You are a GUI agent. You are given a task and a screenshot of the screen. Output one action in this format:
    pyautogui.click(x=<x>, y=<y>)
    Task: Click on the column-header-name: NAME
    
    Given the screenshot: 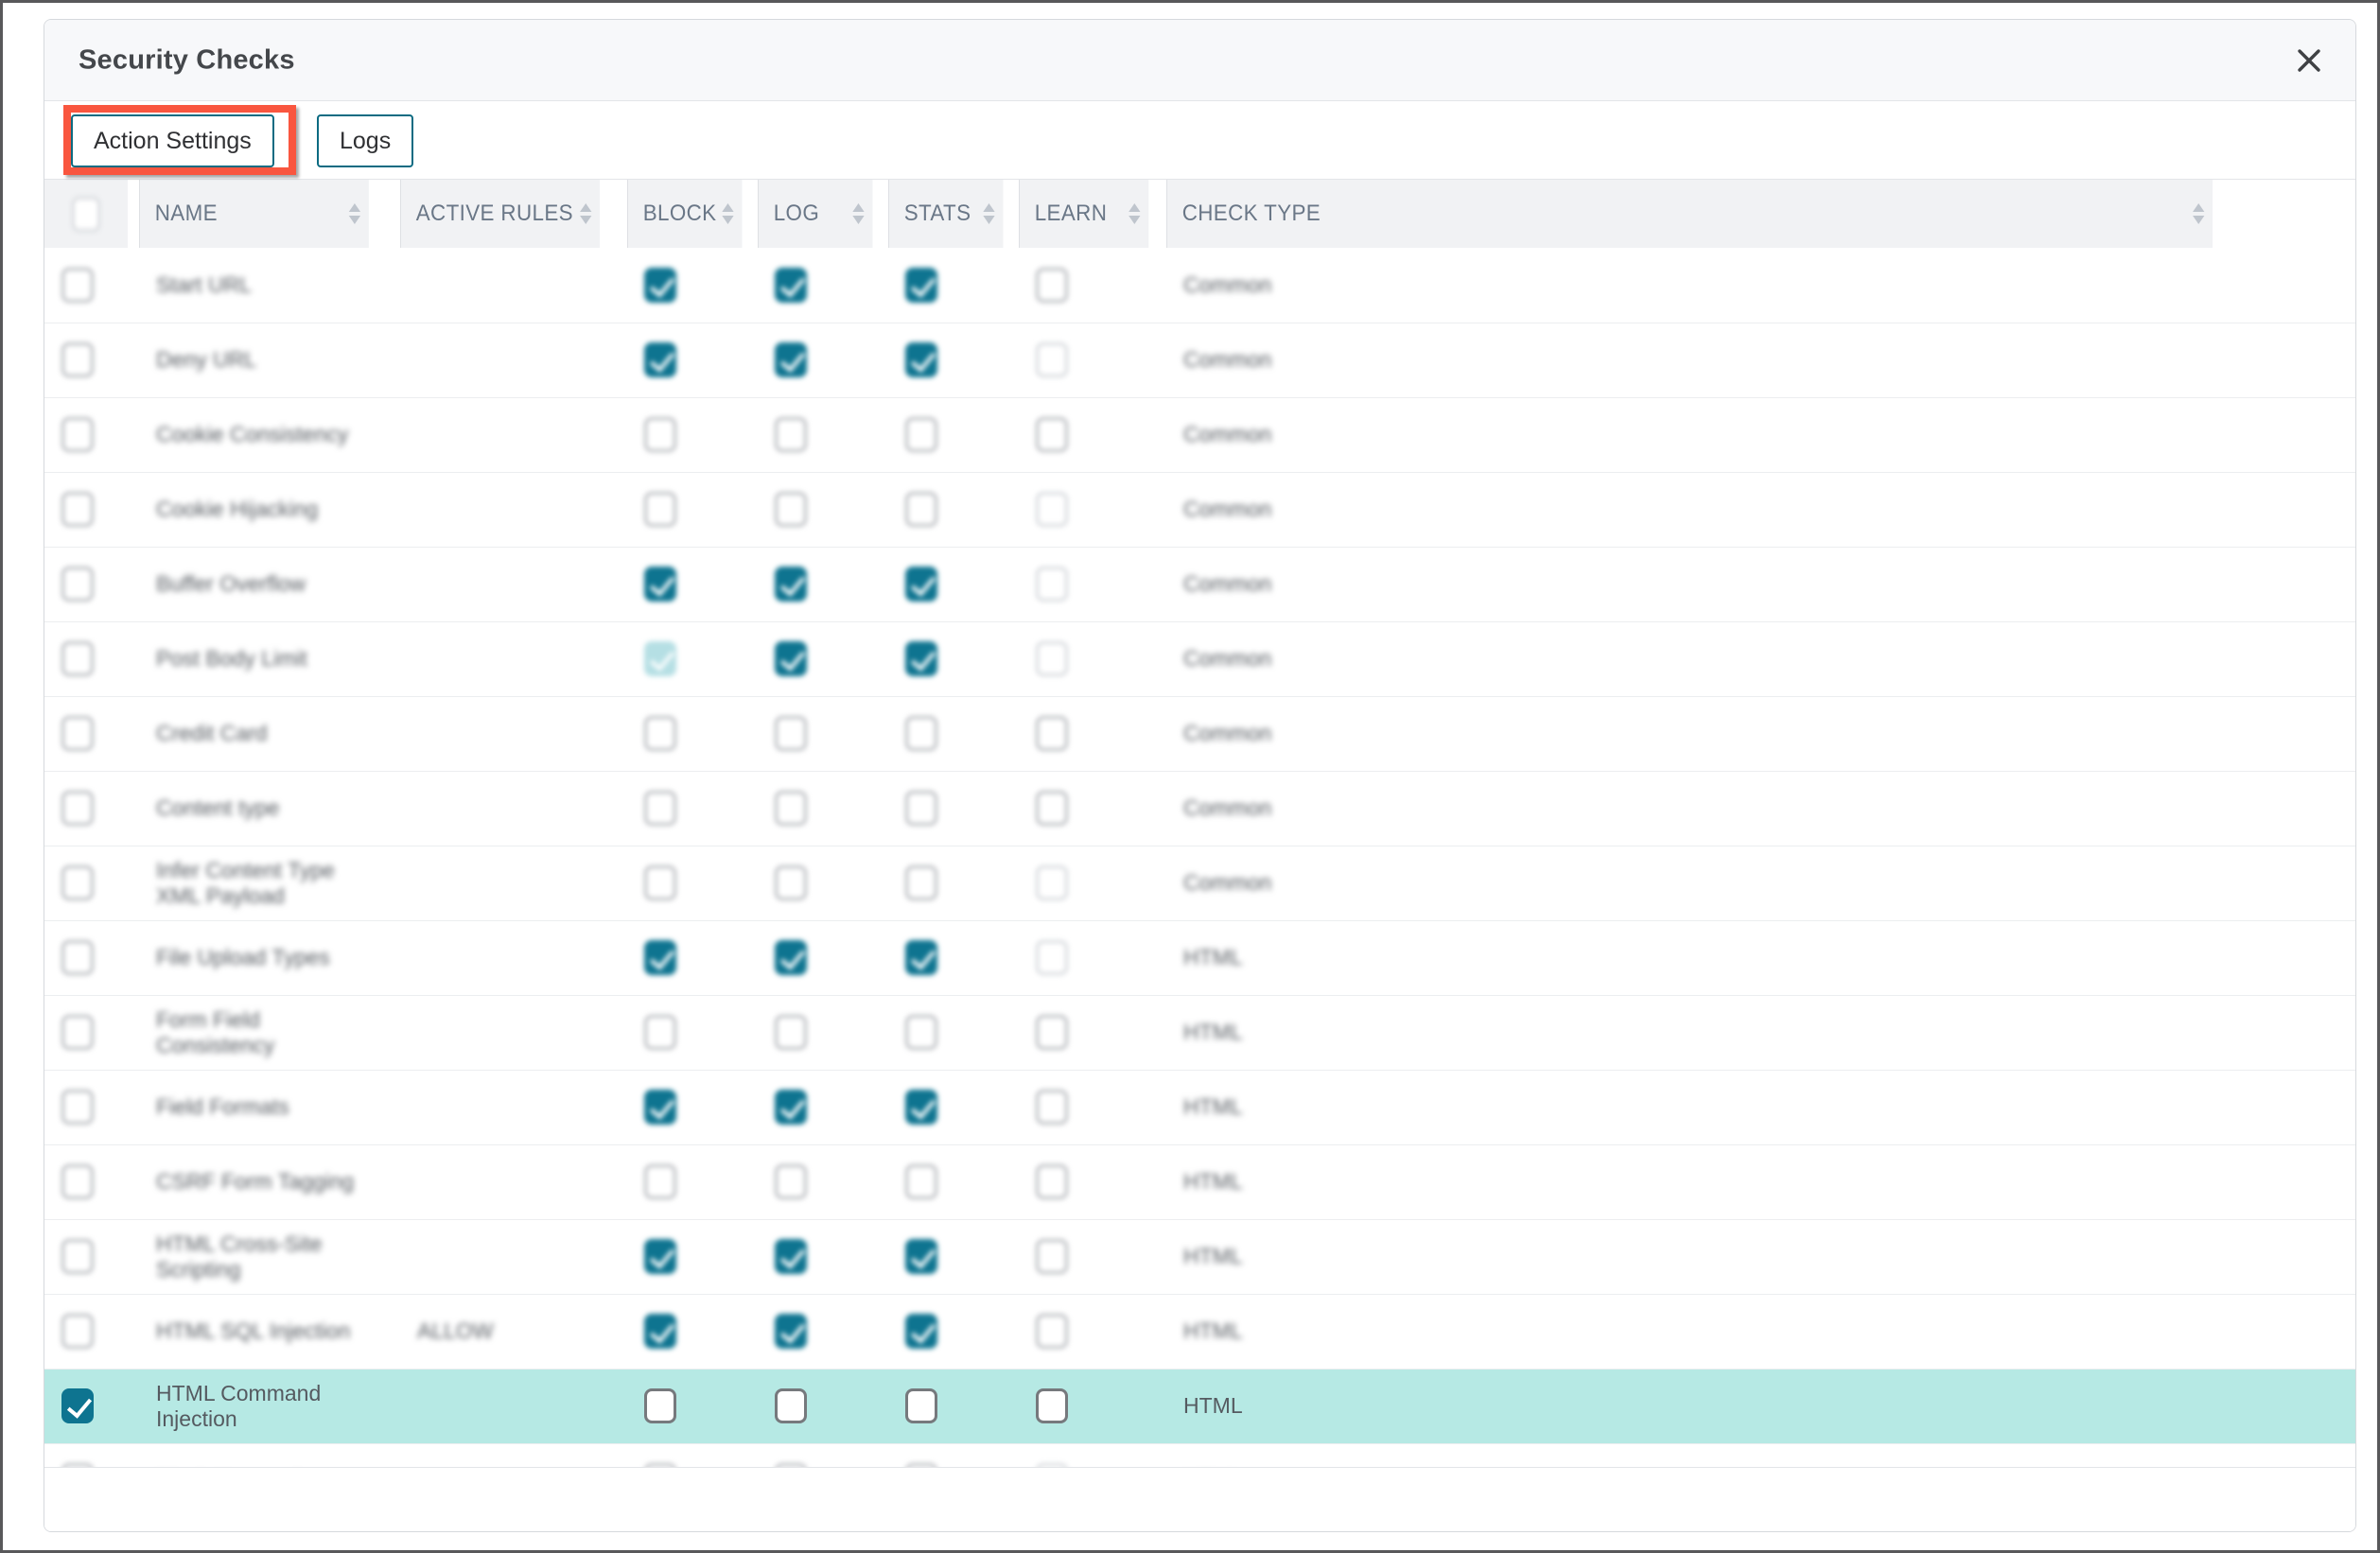 What is the action you would take?
    pyautogui.click(x=254, y=214)
    